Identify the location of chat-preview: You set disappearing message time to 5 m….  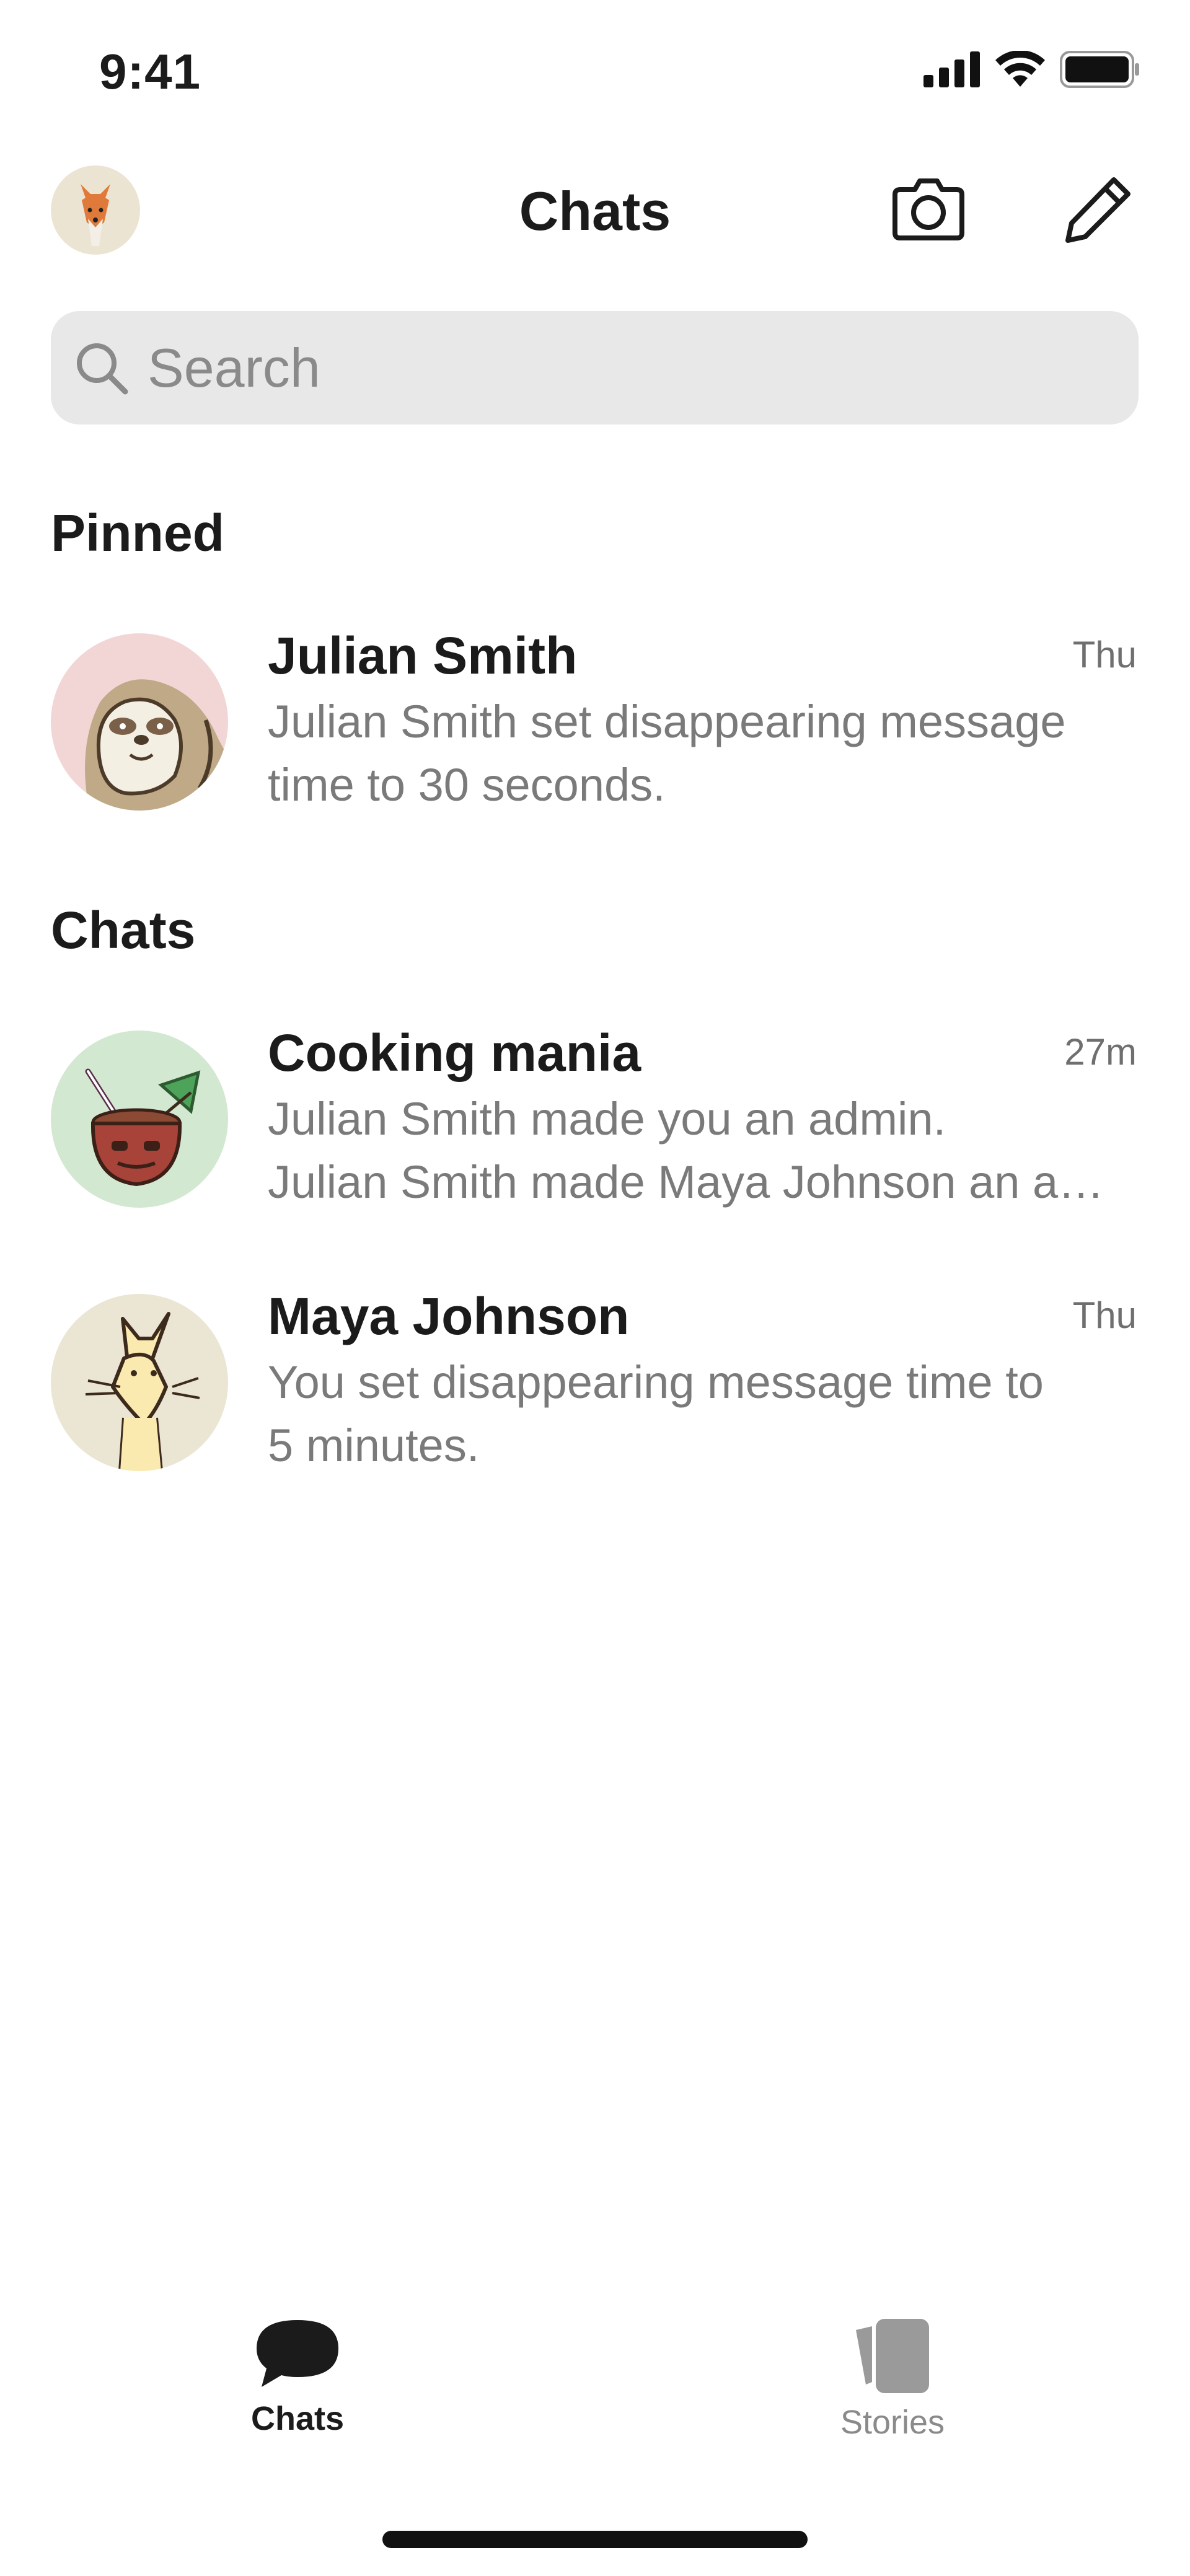
(701, 1414).